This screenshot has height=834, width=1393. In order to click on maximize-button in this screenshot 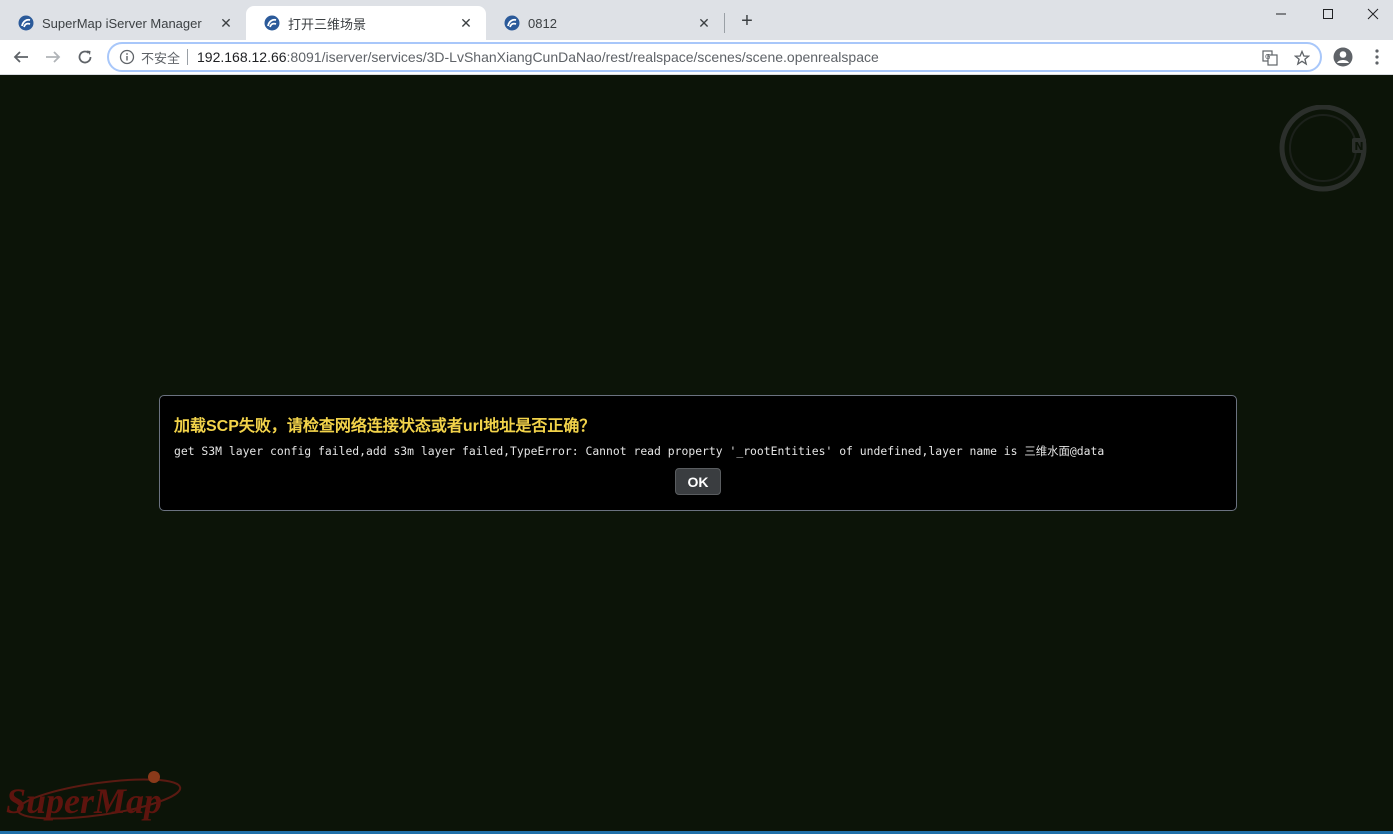, I will do `click(1328, 14)`.